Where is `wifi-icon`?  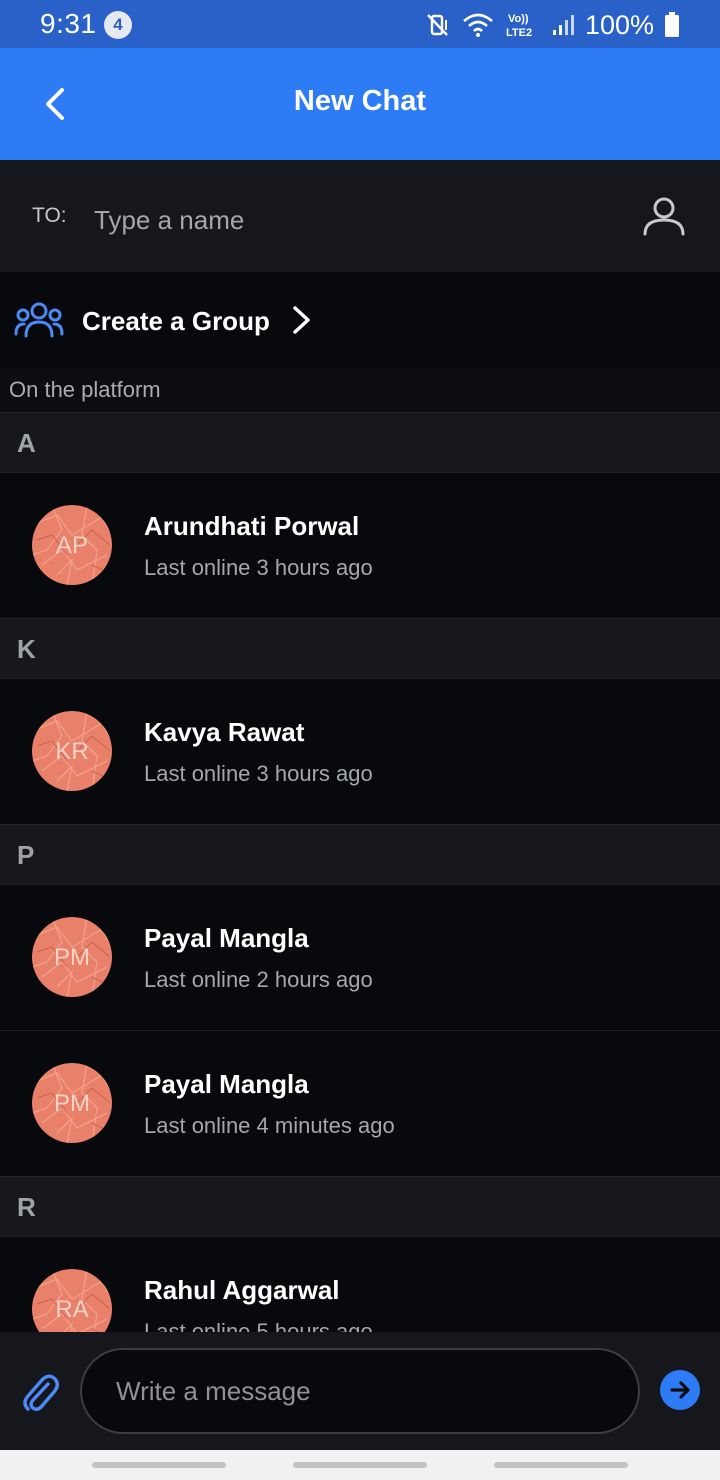 wifi-icon is located at coordinates (478, 25).